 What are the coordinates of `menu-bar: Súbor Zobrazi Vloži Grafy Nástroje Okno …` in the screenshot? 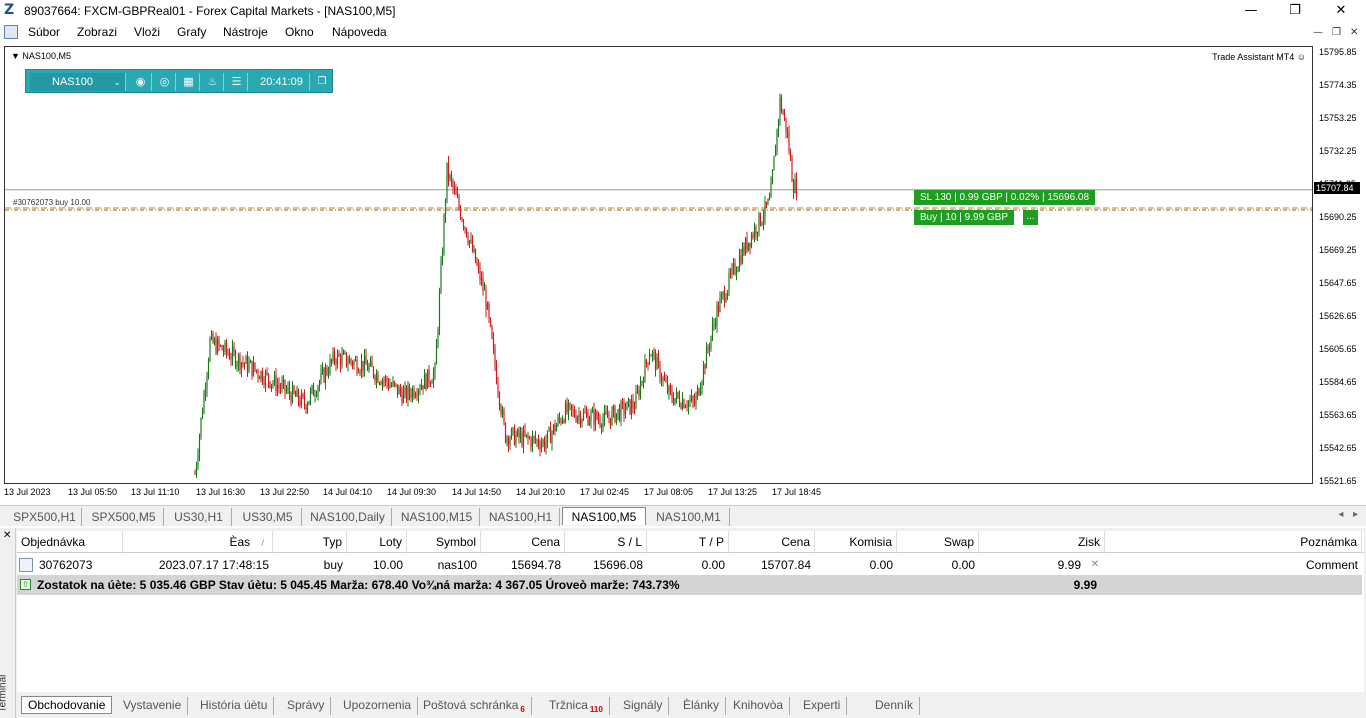 It's located at (683, 32).